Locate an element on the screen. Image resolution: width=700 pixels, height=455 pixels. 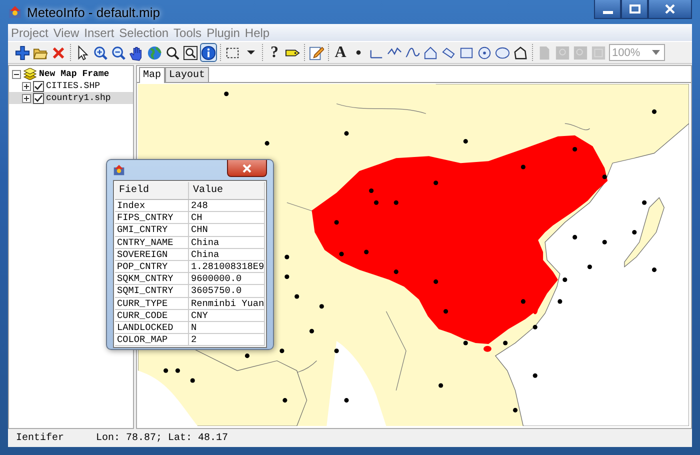
menu-item: Help is located at coordinates (257, 33).